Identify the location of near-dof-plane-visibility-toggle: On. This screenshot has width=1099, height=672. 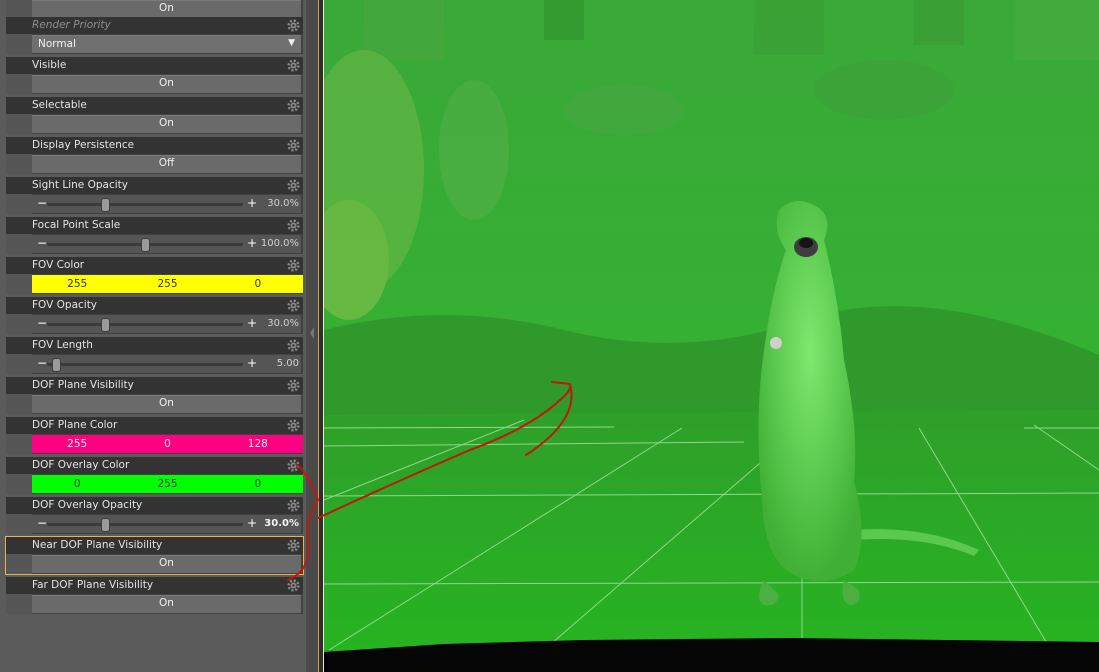
(166, 564).